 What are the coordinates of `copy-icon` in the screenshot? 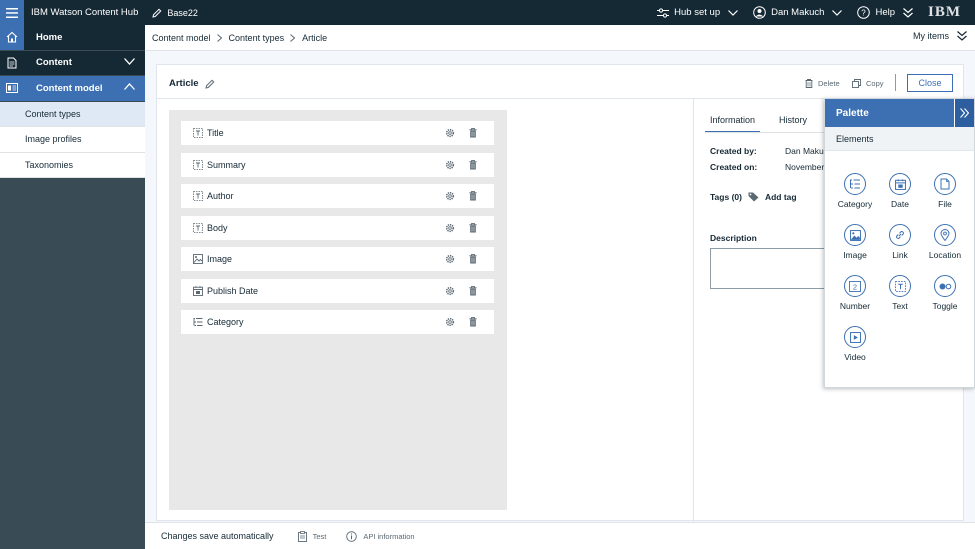 It's located at (856, 83).